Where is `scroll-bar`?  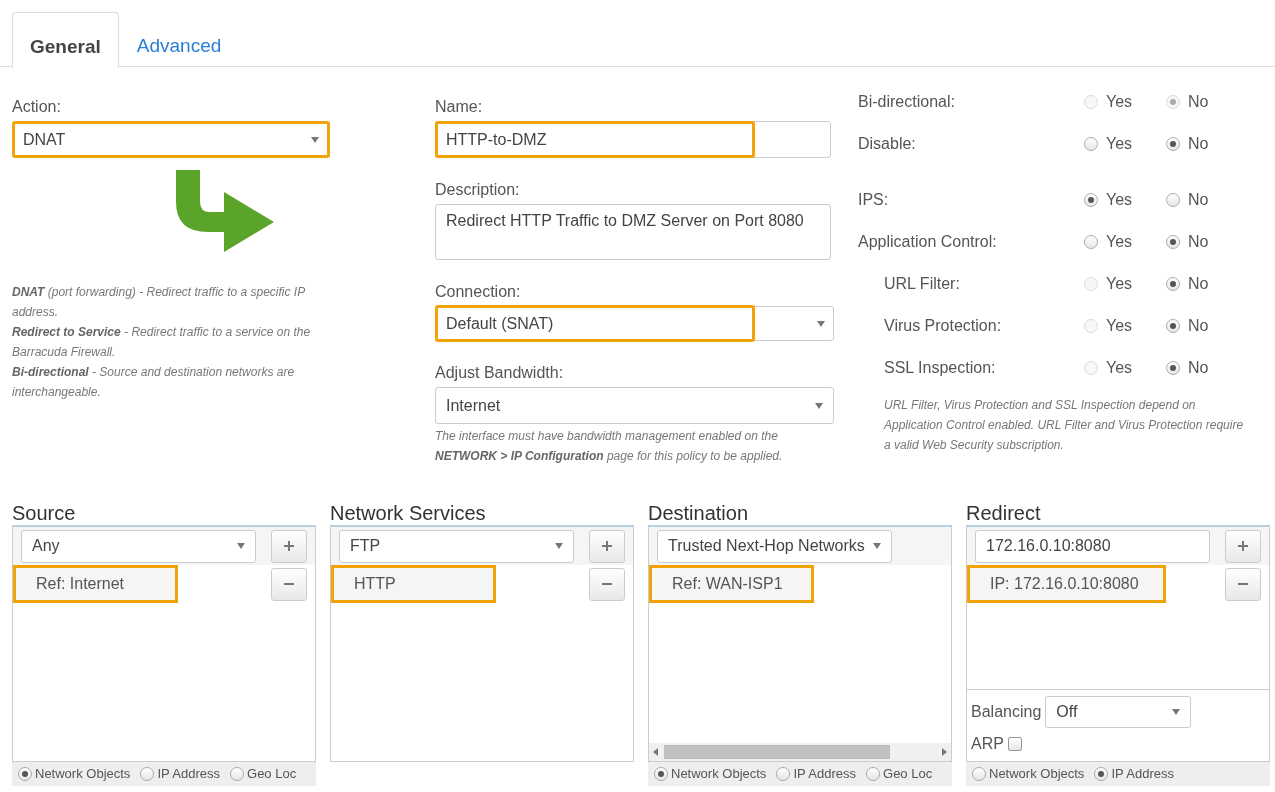 scroll-bar is located at coordinates (800, 752).